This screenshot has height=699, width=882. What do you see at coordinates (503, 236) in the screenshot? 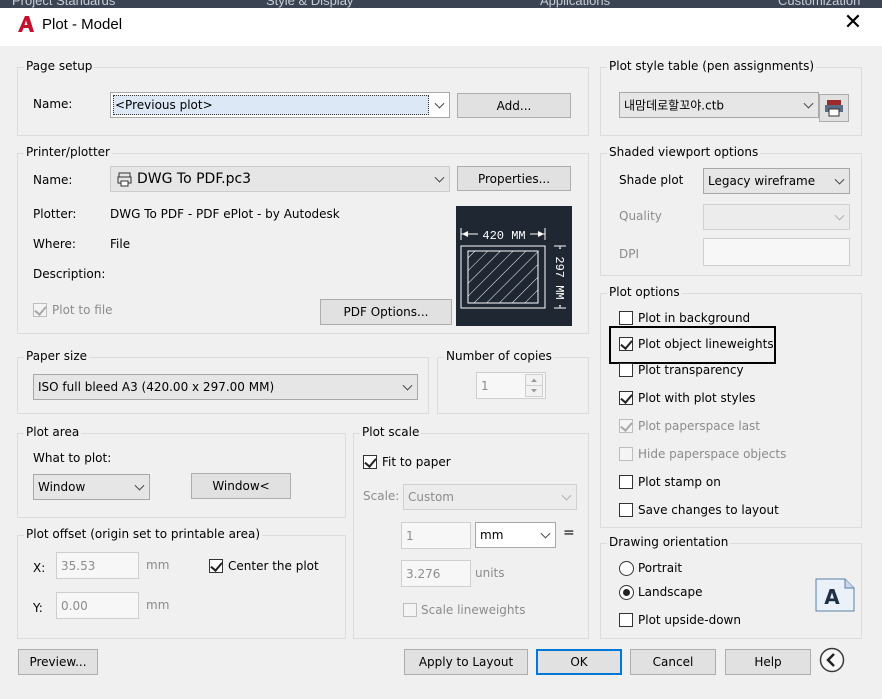
I see `preview-width-label: 420 MM` at bounding box center [503, 236].